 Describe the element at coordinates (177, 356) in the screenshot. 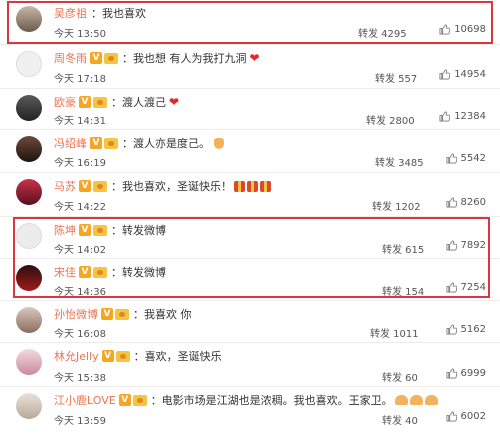

I see `comment-text: ：喜欢，圣诞快乐` at that location.